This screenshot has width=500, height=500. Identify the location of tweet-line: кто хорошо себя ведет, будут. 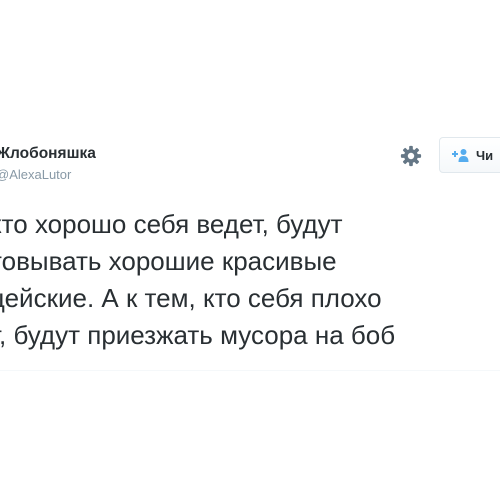
(171, 224).